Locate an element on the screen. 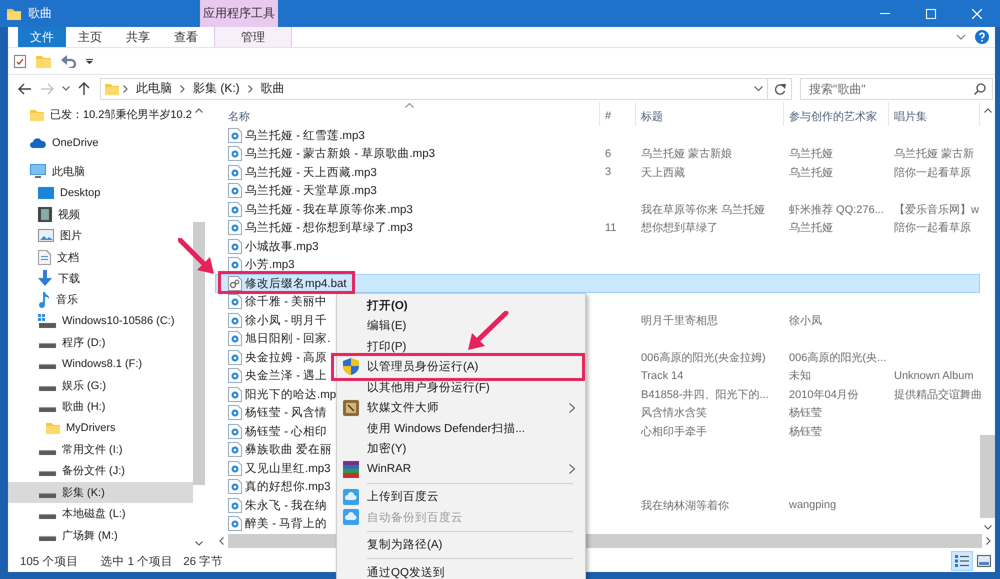 The height and width of the screenshot is (579, 1000). menu-item: 以其他用户身份运行(F) is located at coordinates (461, 387).